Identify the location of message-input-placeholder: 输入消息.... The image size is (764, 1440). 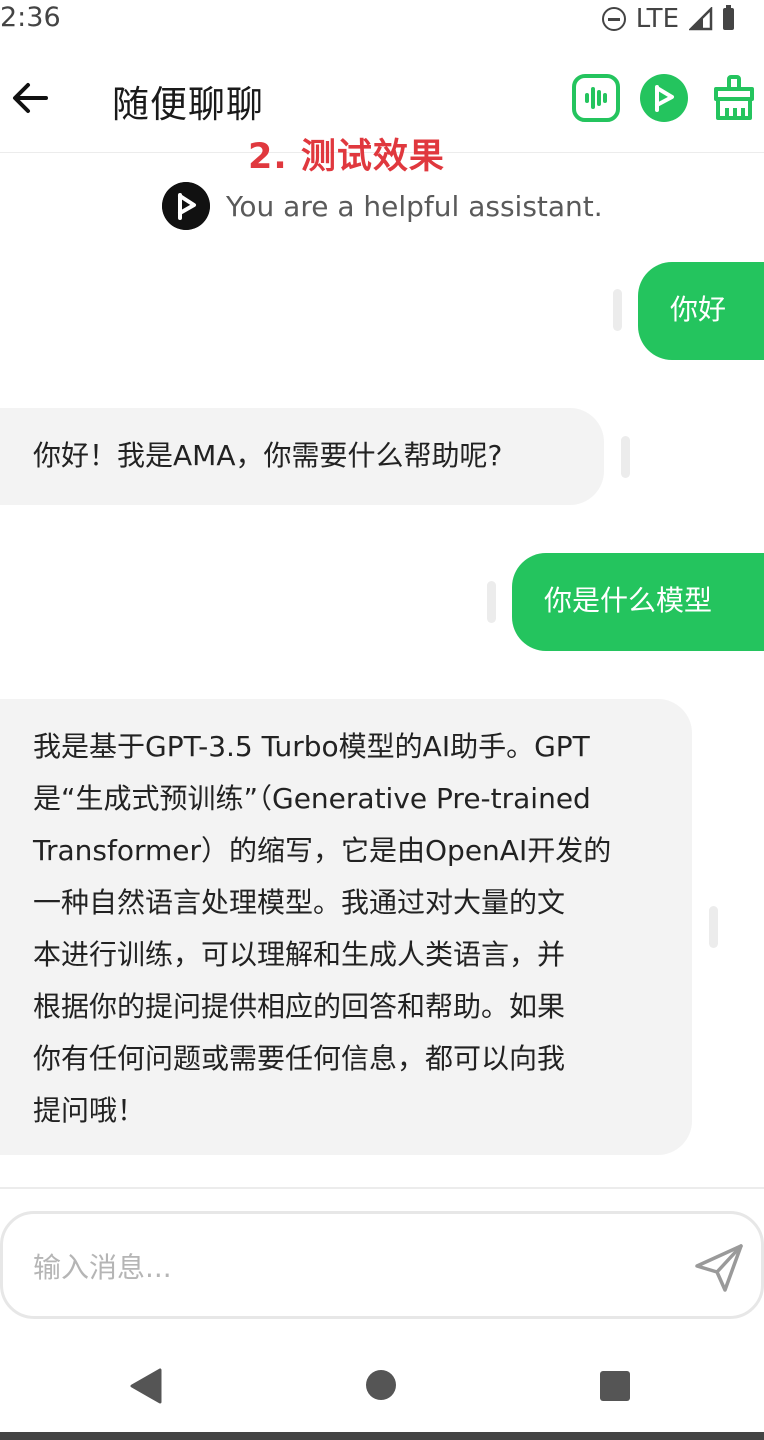
(102, 1267).